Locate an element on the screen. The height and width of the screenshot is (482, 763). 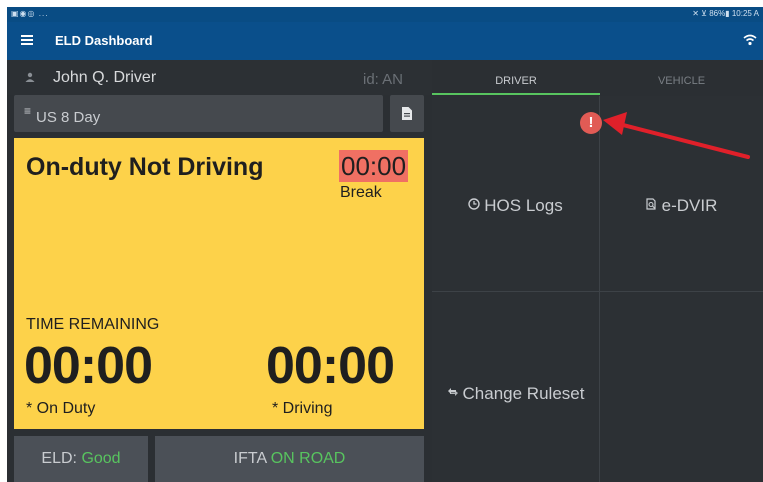
document-button is located at coordinates (407, 113).